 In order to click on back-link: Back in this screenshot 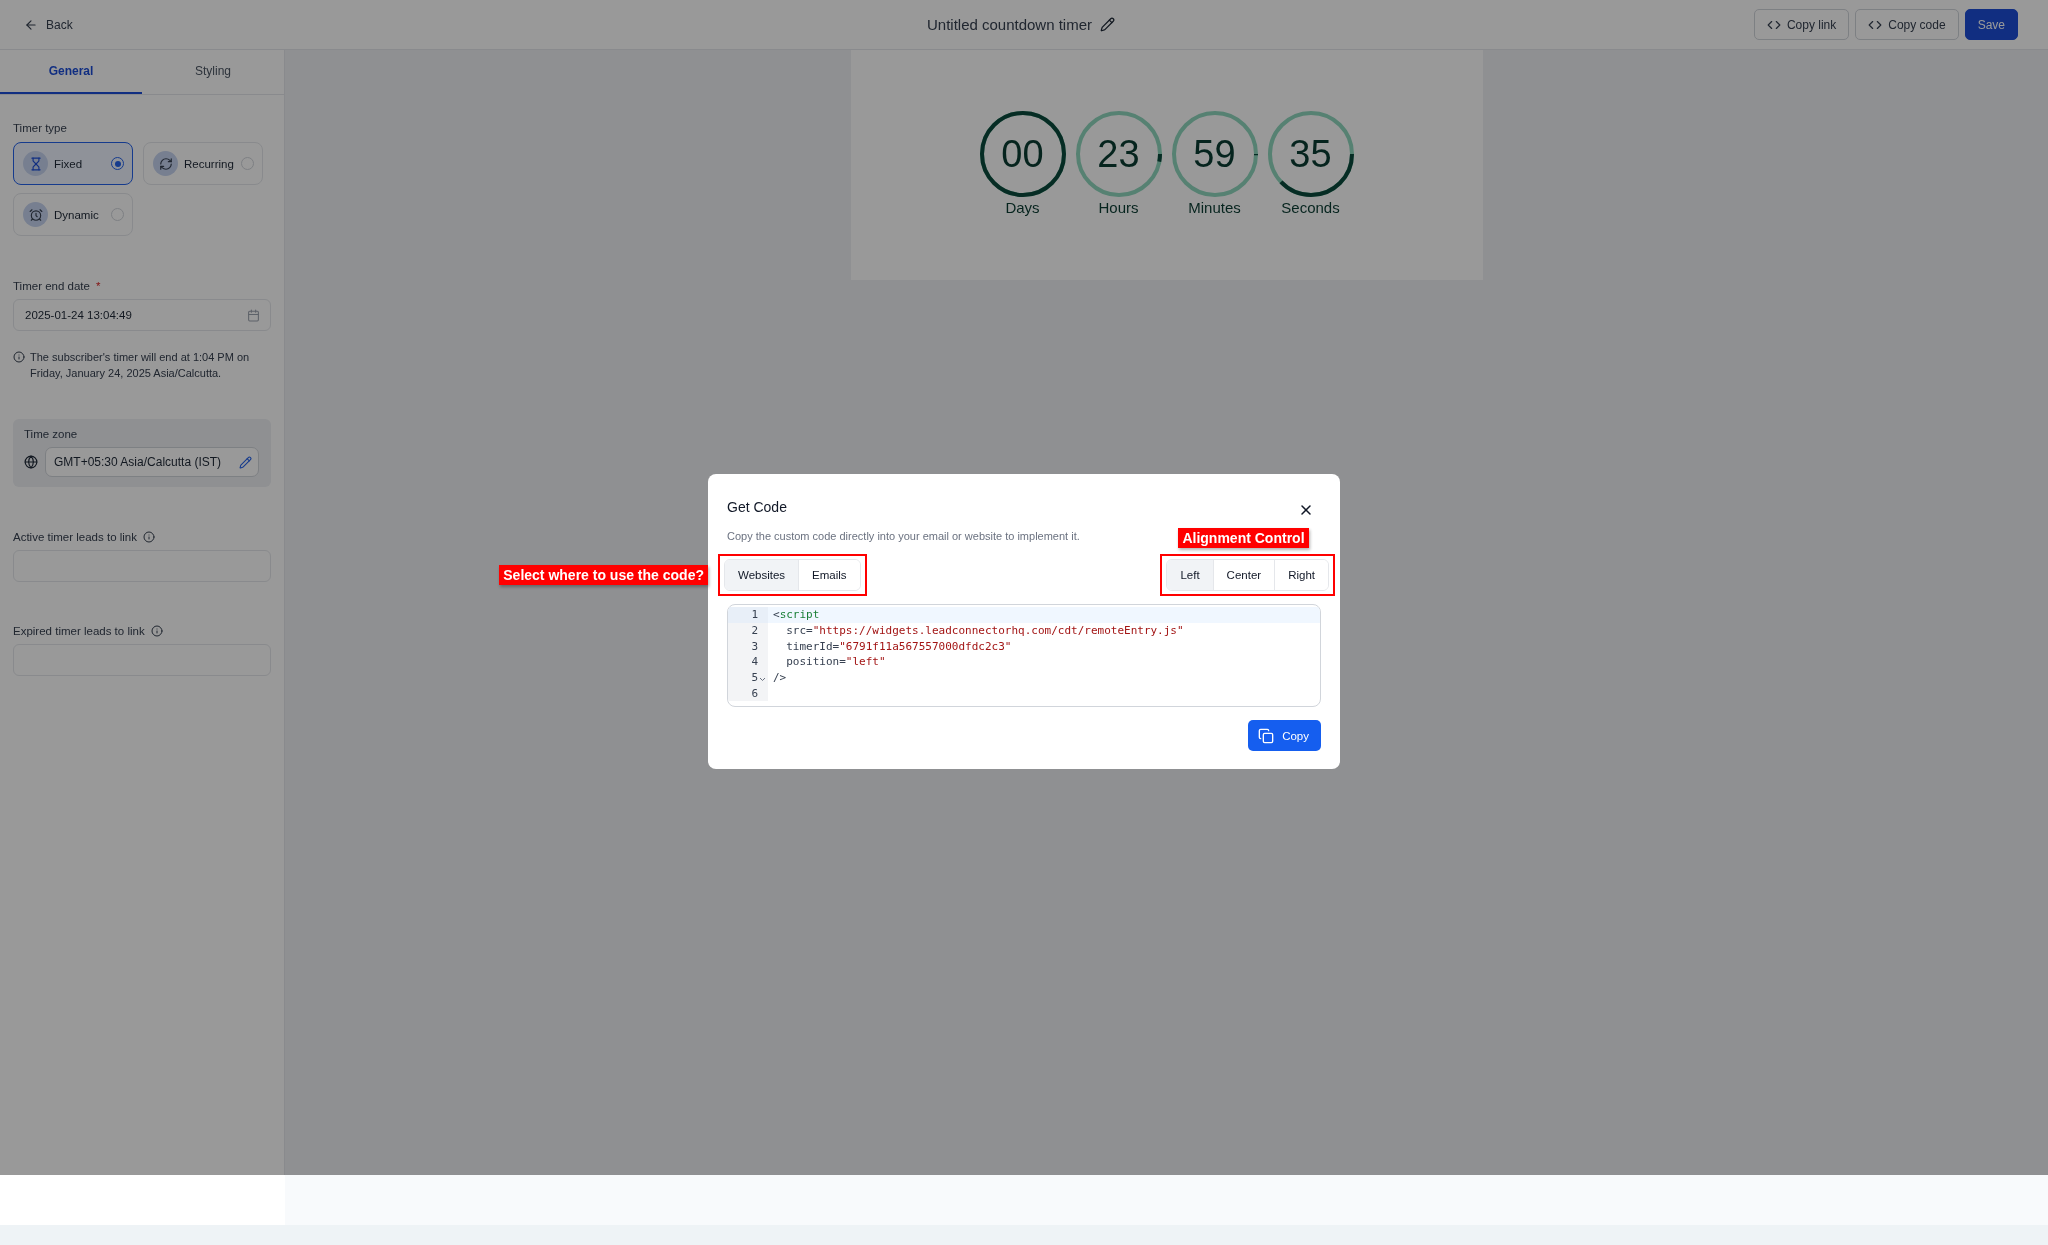, I will do `click(48, 24)`.